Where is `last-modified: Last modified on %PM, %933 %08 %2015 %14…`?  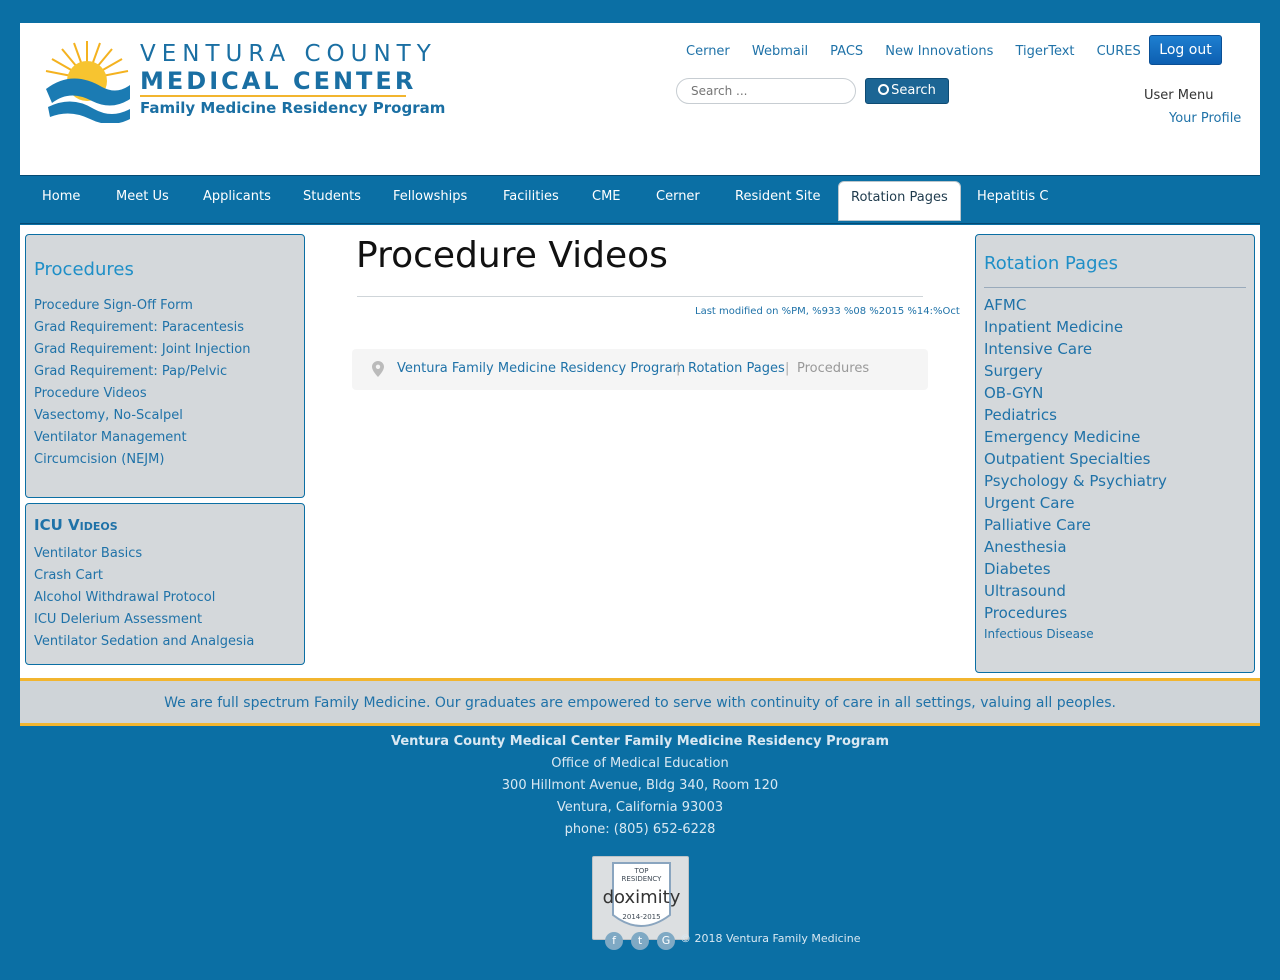 last-modified: Last modified on %PM, %933 %08 %2015 %14… is located at coordinates (827, 311).